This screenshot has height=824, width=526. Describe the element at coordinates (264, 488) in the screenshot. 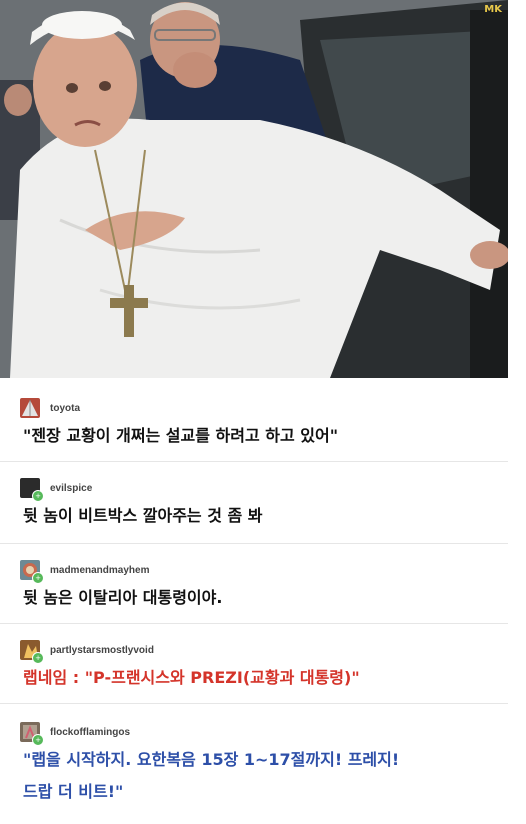

I see `post-header: + evilspice` at that location.